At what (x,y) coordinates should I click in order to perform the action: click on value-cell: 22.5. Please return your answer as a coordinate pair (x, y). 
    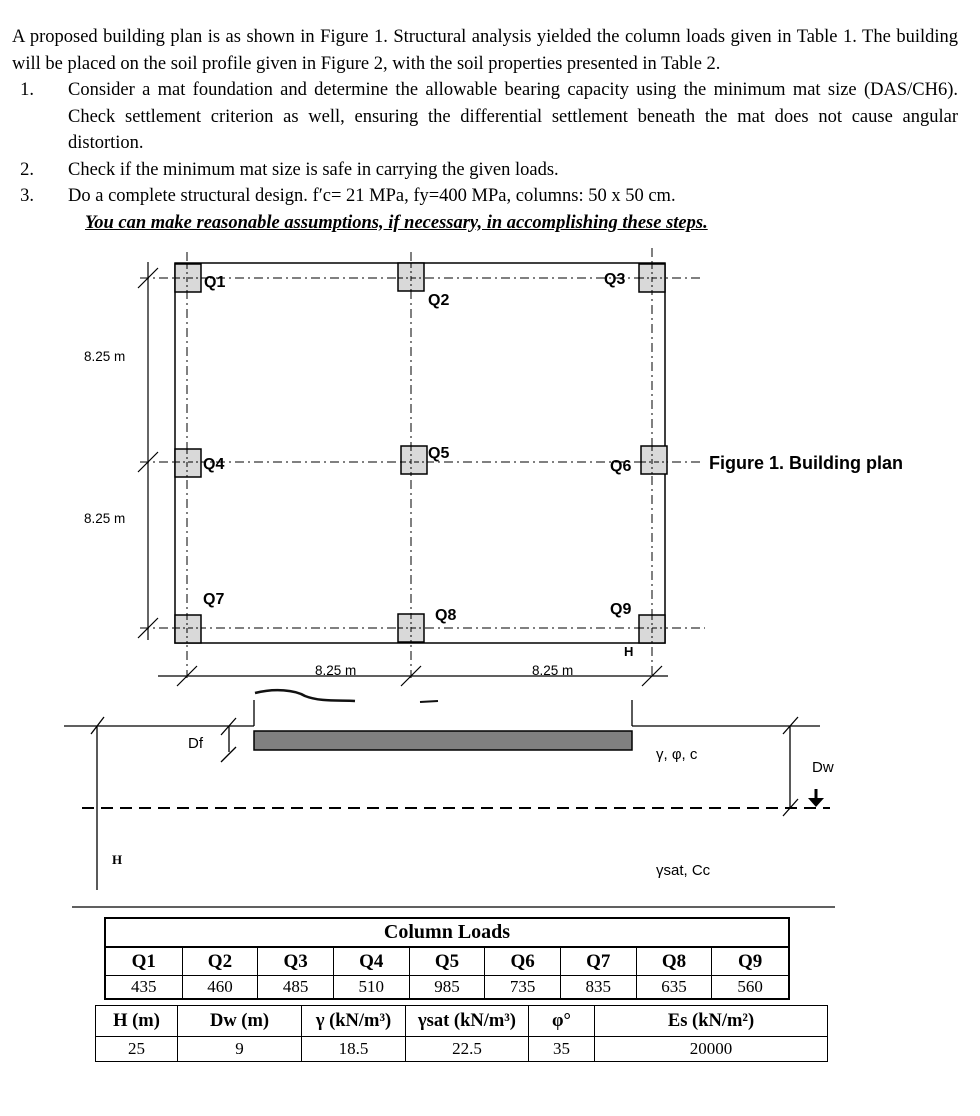
    Looking at the image, I should click on (467, 1049).